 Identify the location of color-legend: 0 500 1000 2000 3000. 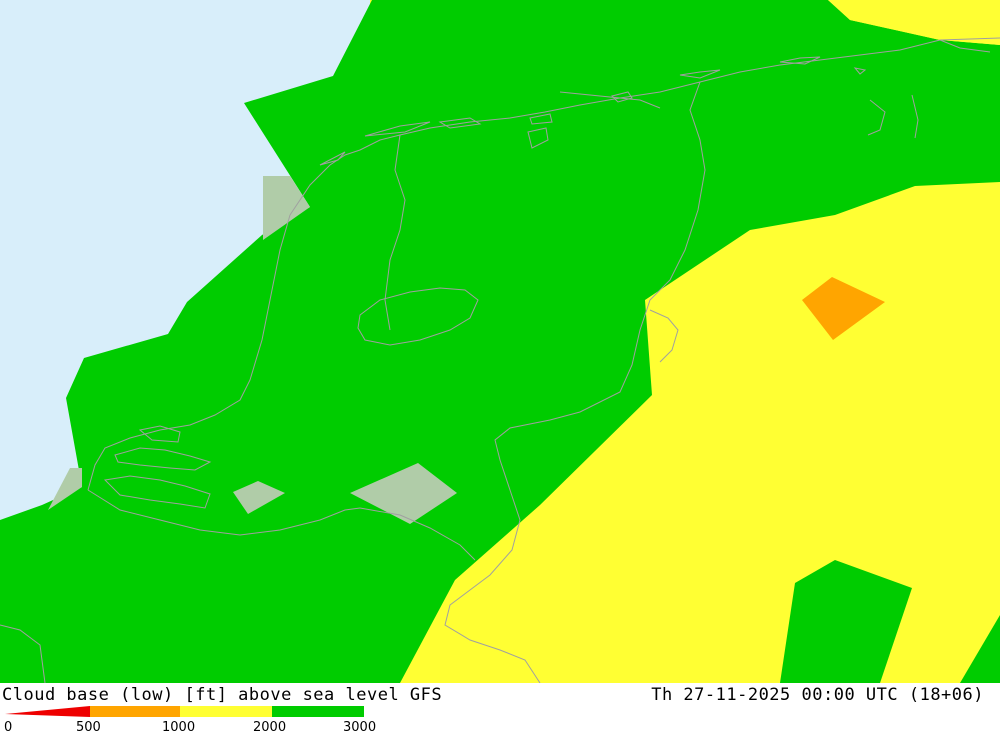
(190, 719).